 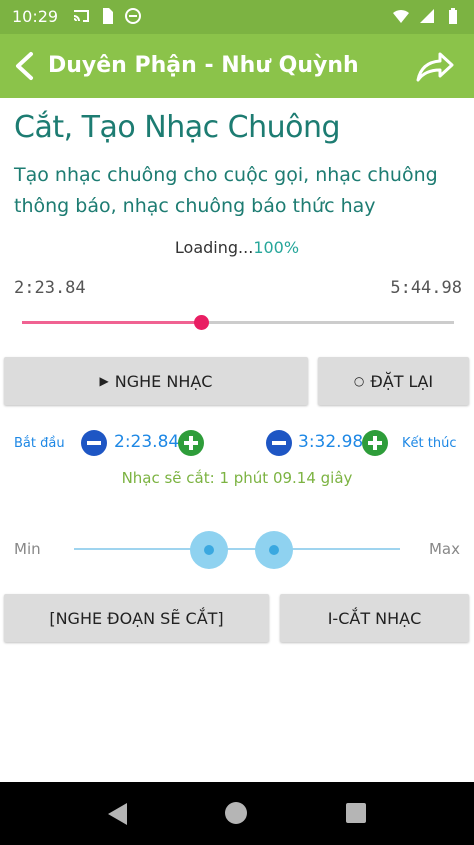 I want to click on sim-card-icon, so click(x=108, y=16).